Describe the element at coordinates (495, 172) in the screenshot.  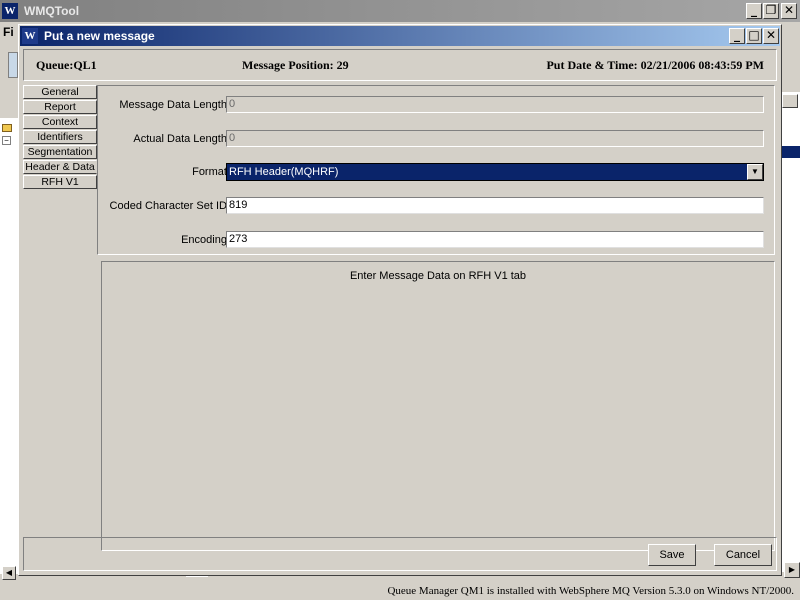
I see `format-select: RFH Header(MQHRF) ▼` at that location.